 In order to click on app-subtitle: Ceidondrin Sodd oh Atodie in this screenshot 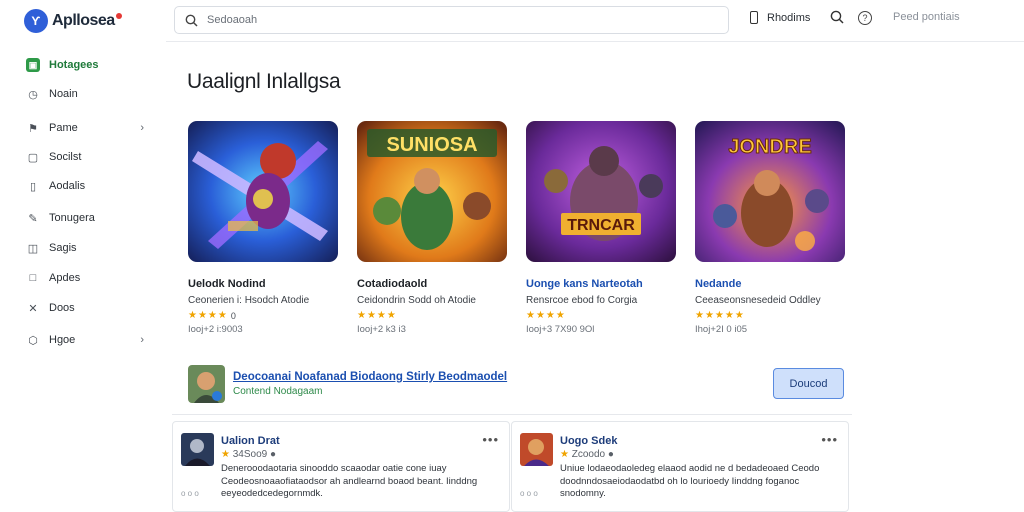, I will do `click(416, 300)`.